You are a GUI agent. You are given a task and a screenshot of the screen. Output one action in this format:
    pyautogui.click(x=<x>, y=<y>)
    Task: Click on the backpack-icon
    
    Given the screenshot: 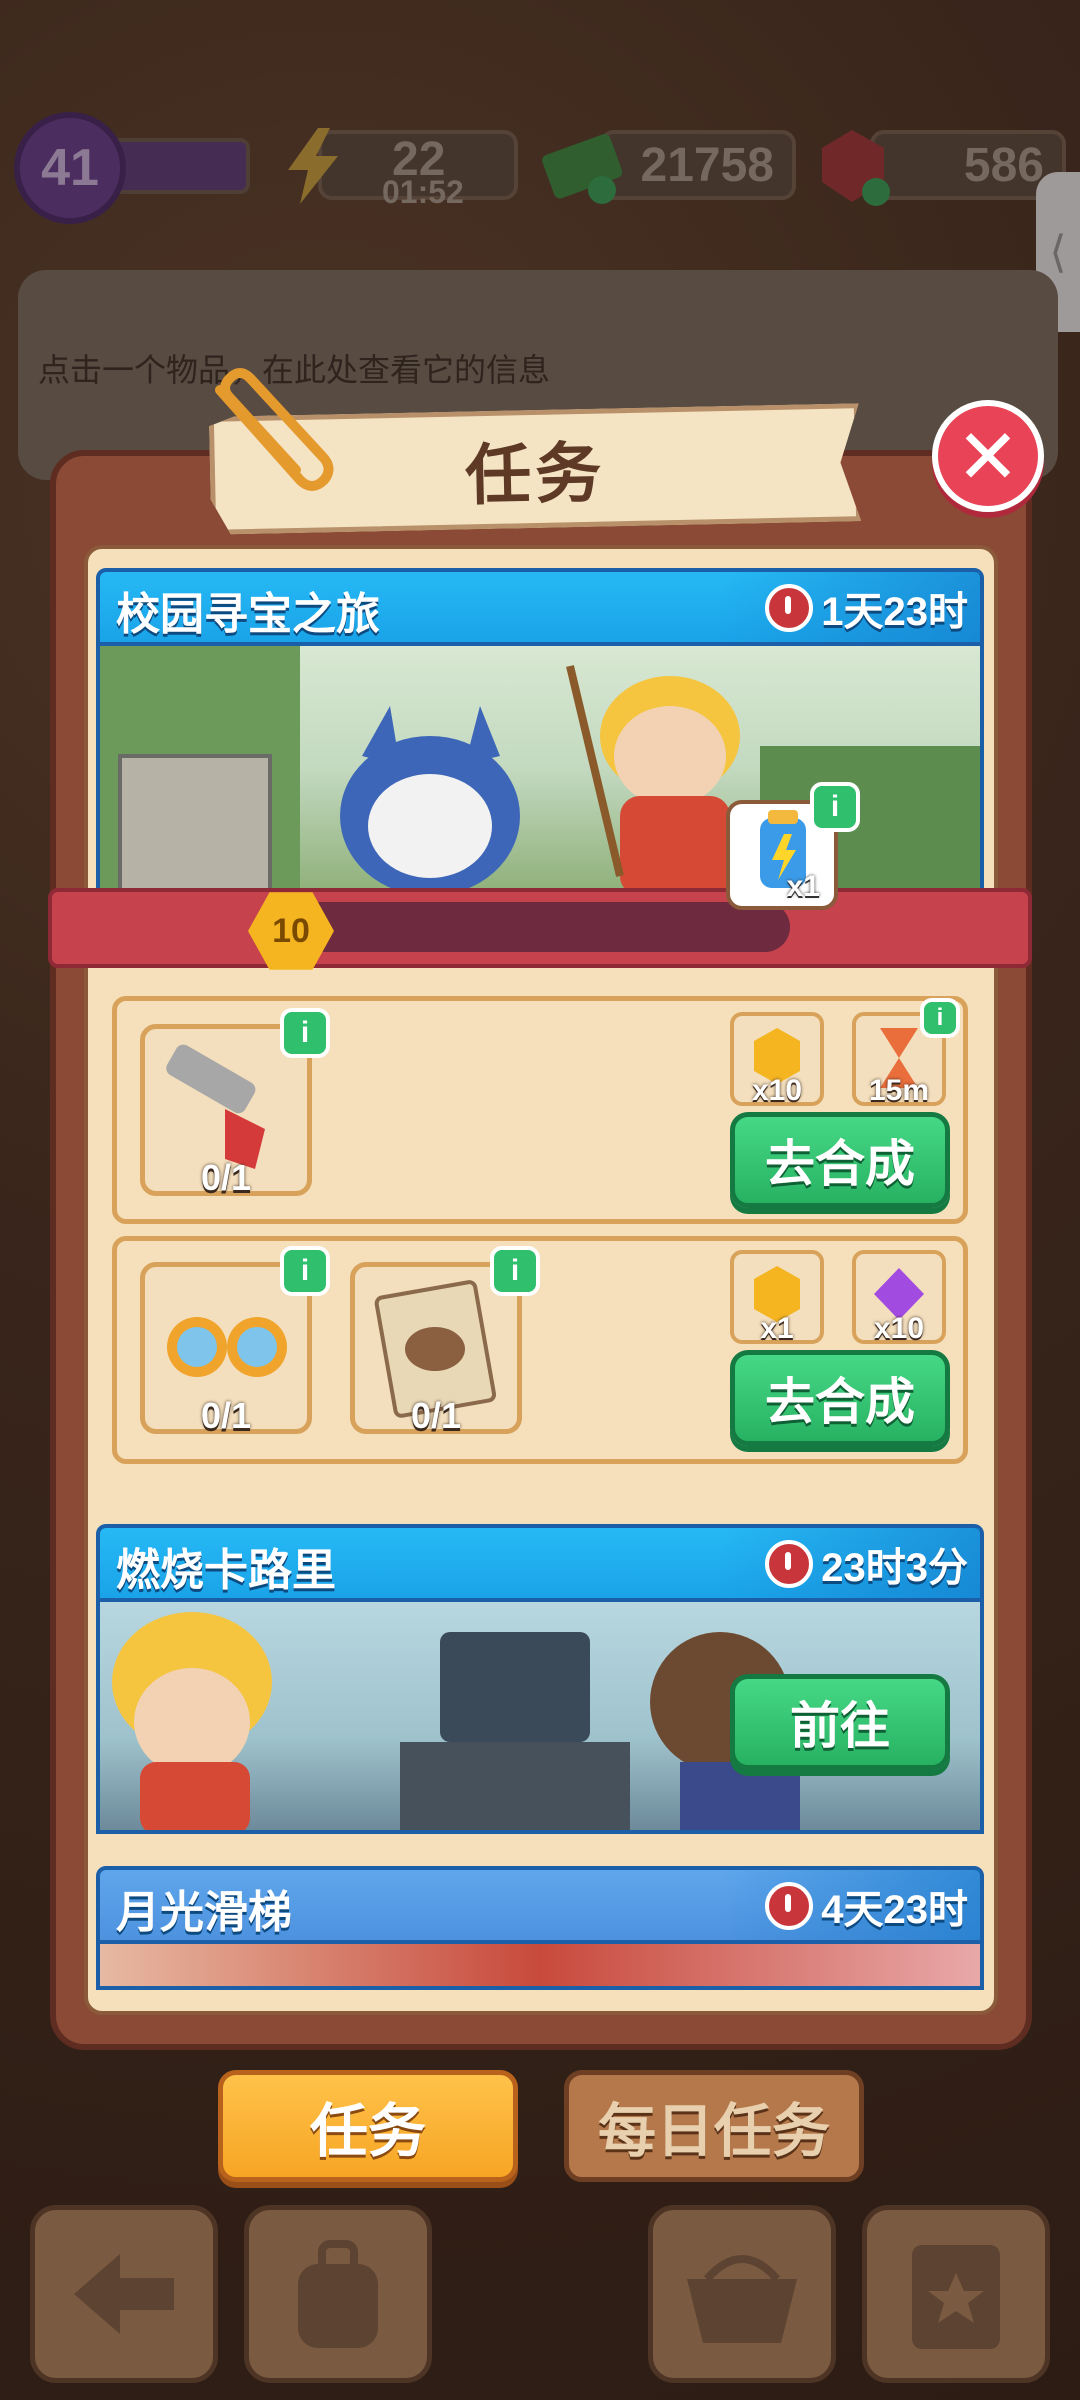 What is the action you would take?
    pyautogui.click(x=338, y=2294)
    